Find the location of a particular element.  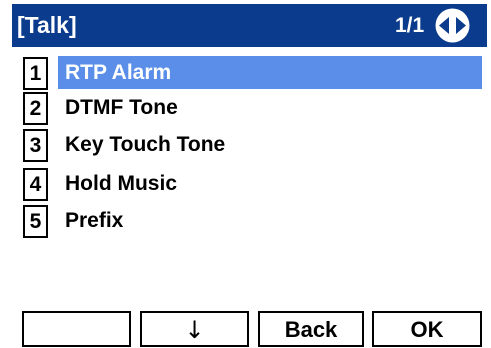

item-label: RTP Alarm is located at coordinates (118, 72).